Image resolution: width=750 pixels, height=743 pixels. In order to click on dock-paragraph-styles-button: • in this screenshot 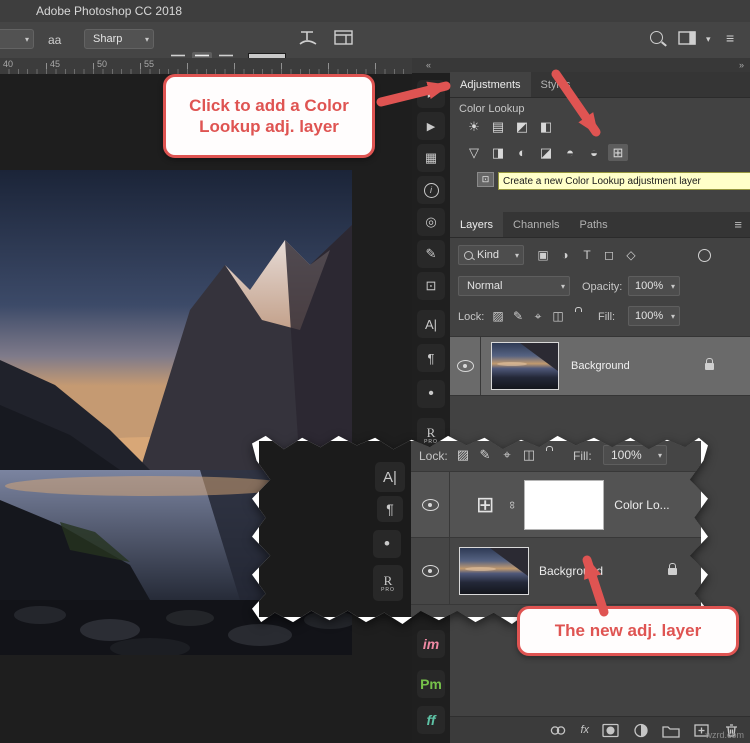, I will do `click(431, 394)`.